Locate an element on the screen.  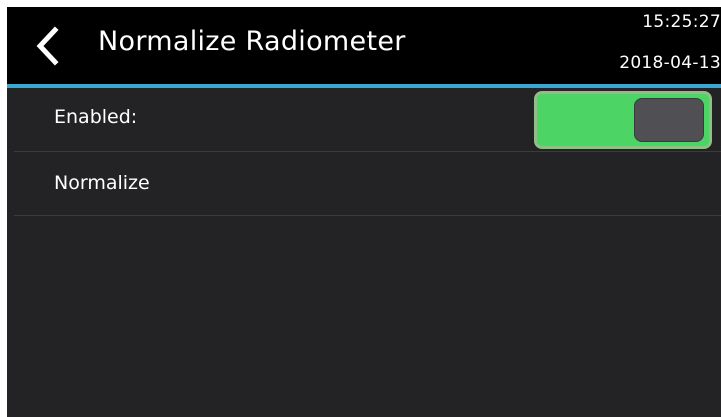
back-button is located at coordinates (47, 46).